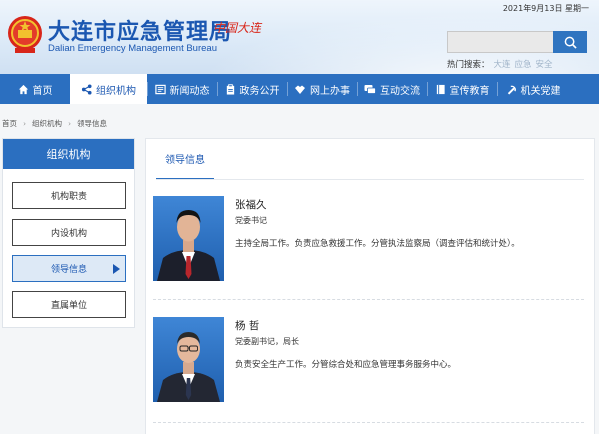 Image resolution: width=599 pixels, height=434 pixels. I want to click on leader-duty: 主持全局工作。负责应急救援工作。分管执法监察局（调查评估和统计处）。, so click(377, 244).